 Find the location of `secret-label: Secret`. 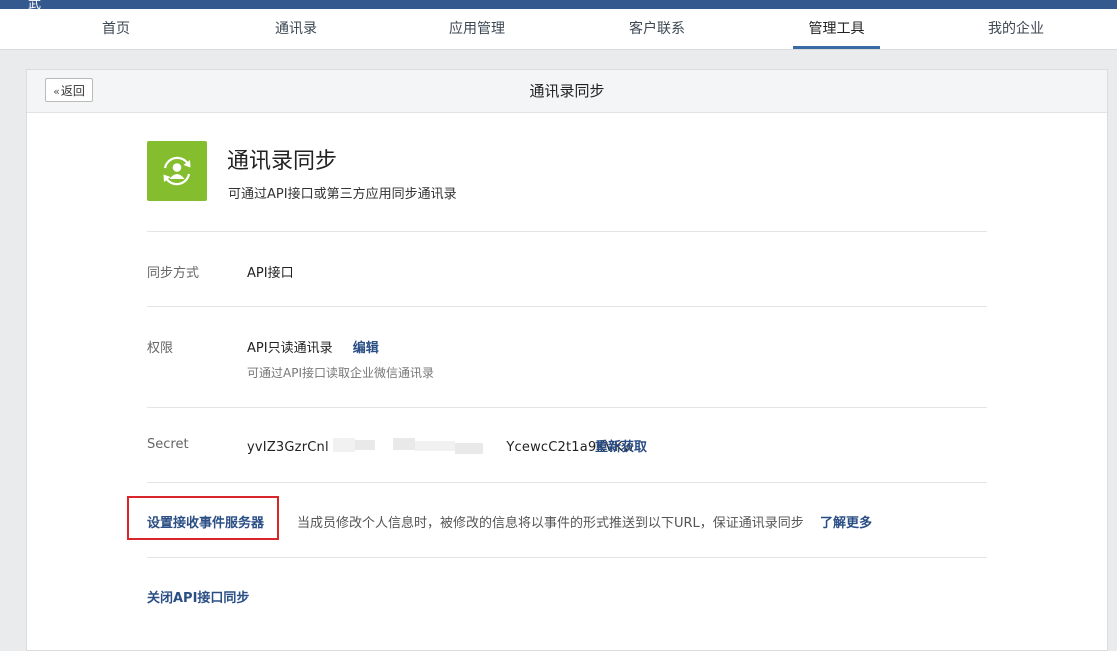

secret-label: Secret is located at coordinates (168, 444).